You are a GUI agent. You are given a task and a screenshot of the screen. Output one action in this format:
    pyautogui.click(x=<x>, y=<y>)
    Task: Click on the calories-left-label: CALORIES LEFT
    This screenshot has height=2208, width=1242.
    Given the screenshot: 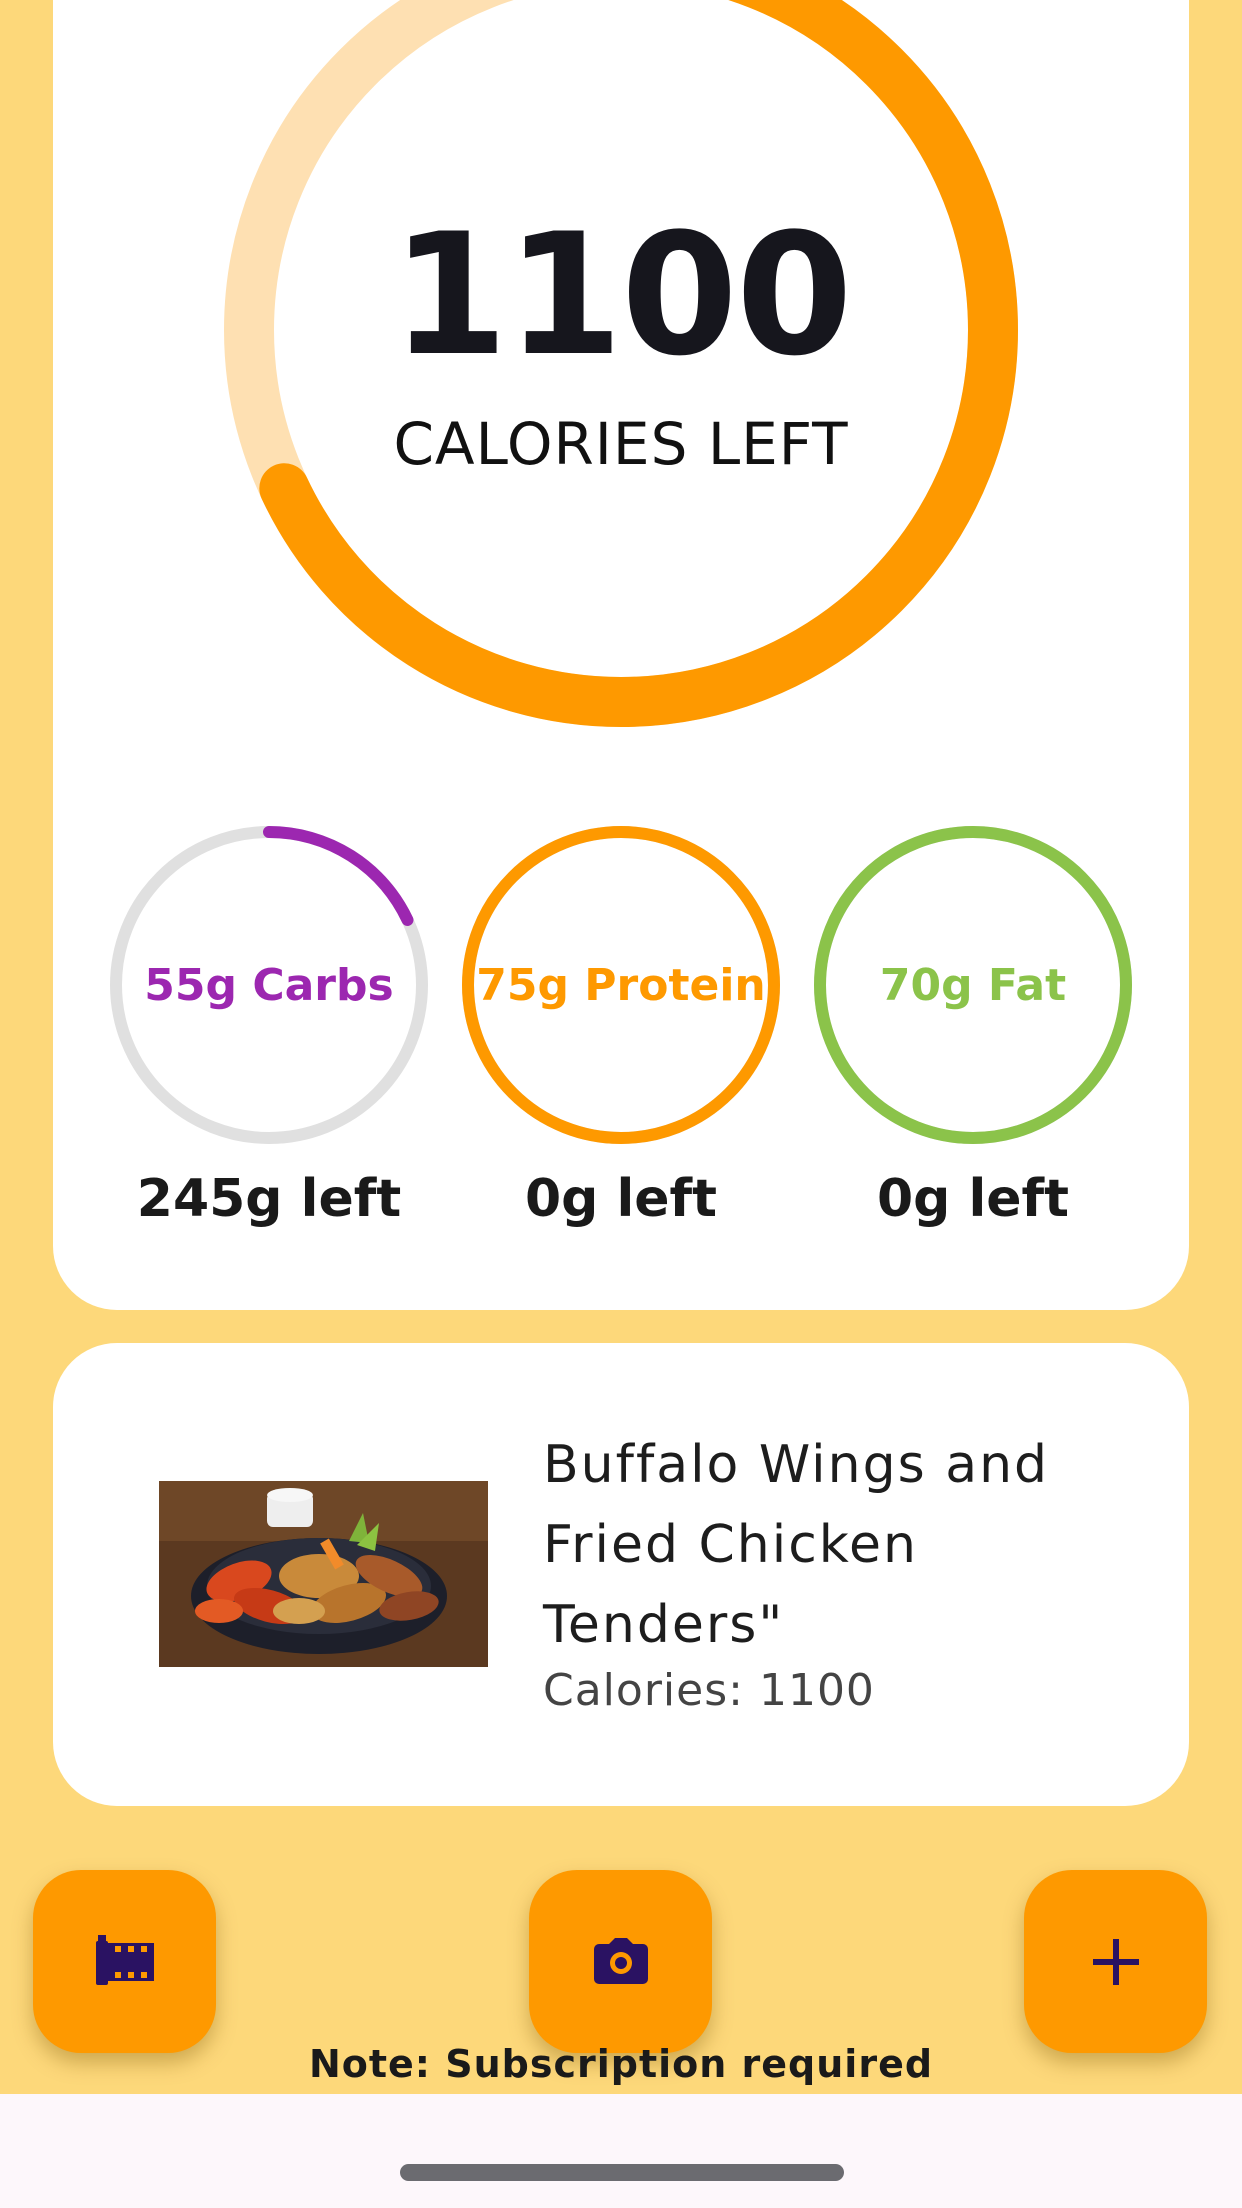 What is the action you would take?
    pyautogui.click(x=621, y=444)
    